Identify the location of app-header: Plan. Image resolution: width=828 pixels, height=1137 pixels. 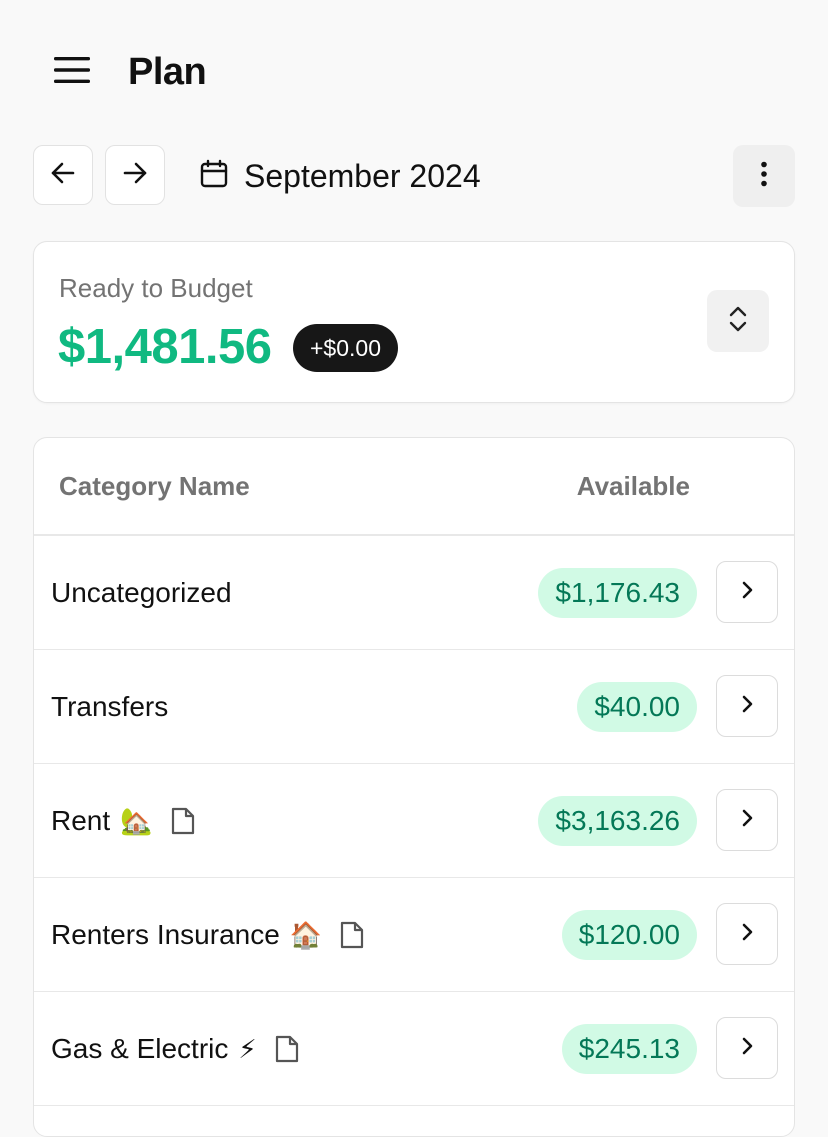
(414, 70).